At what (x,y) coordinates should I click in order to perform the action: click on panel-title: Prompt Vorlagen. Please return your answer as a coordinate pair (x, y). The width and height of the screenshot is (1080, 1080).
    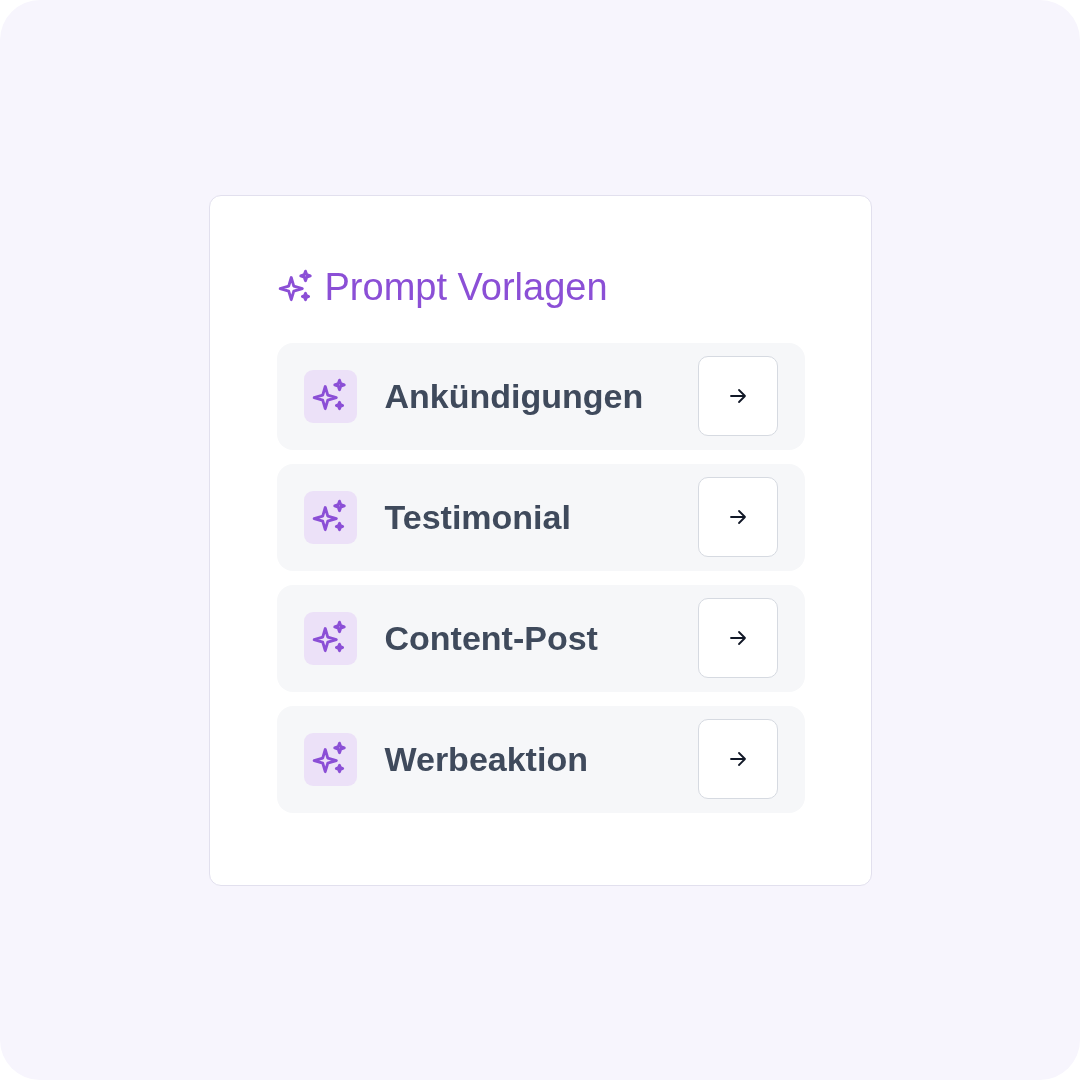
    Looking at the image, I should click on (466, 286).